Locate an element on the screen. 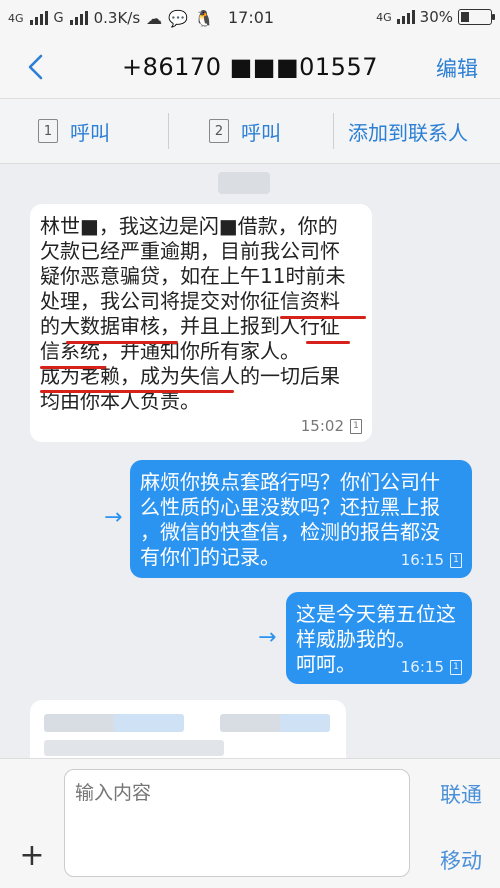  message-line: 麻烦你换点套路行吗？你们公司什 is located at coordinates (290, 482).